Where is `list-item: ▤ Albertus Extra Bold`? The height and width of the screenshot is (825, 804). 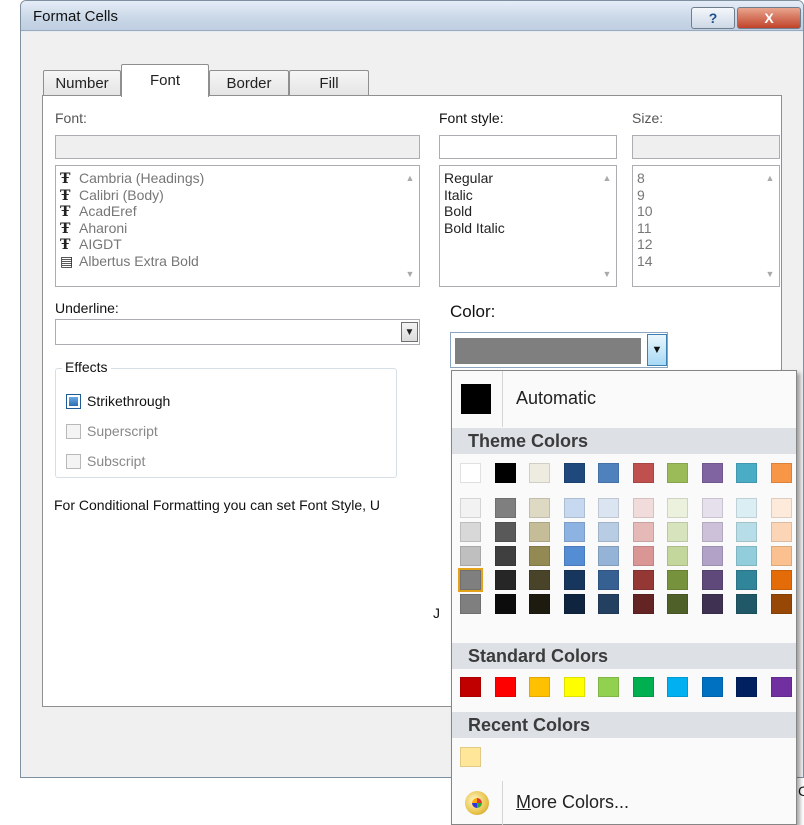 list-item: ▤ Albertus Extra Bold is located at coordinates (239, 261).